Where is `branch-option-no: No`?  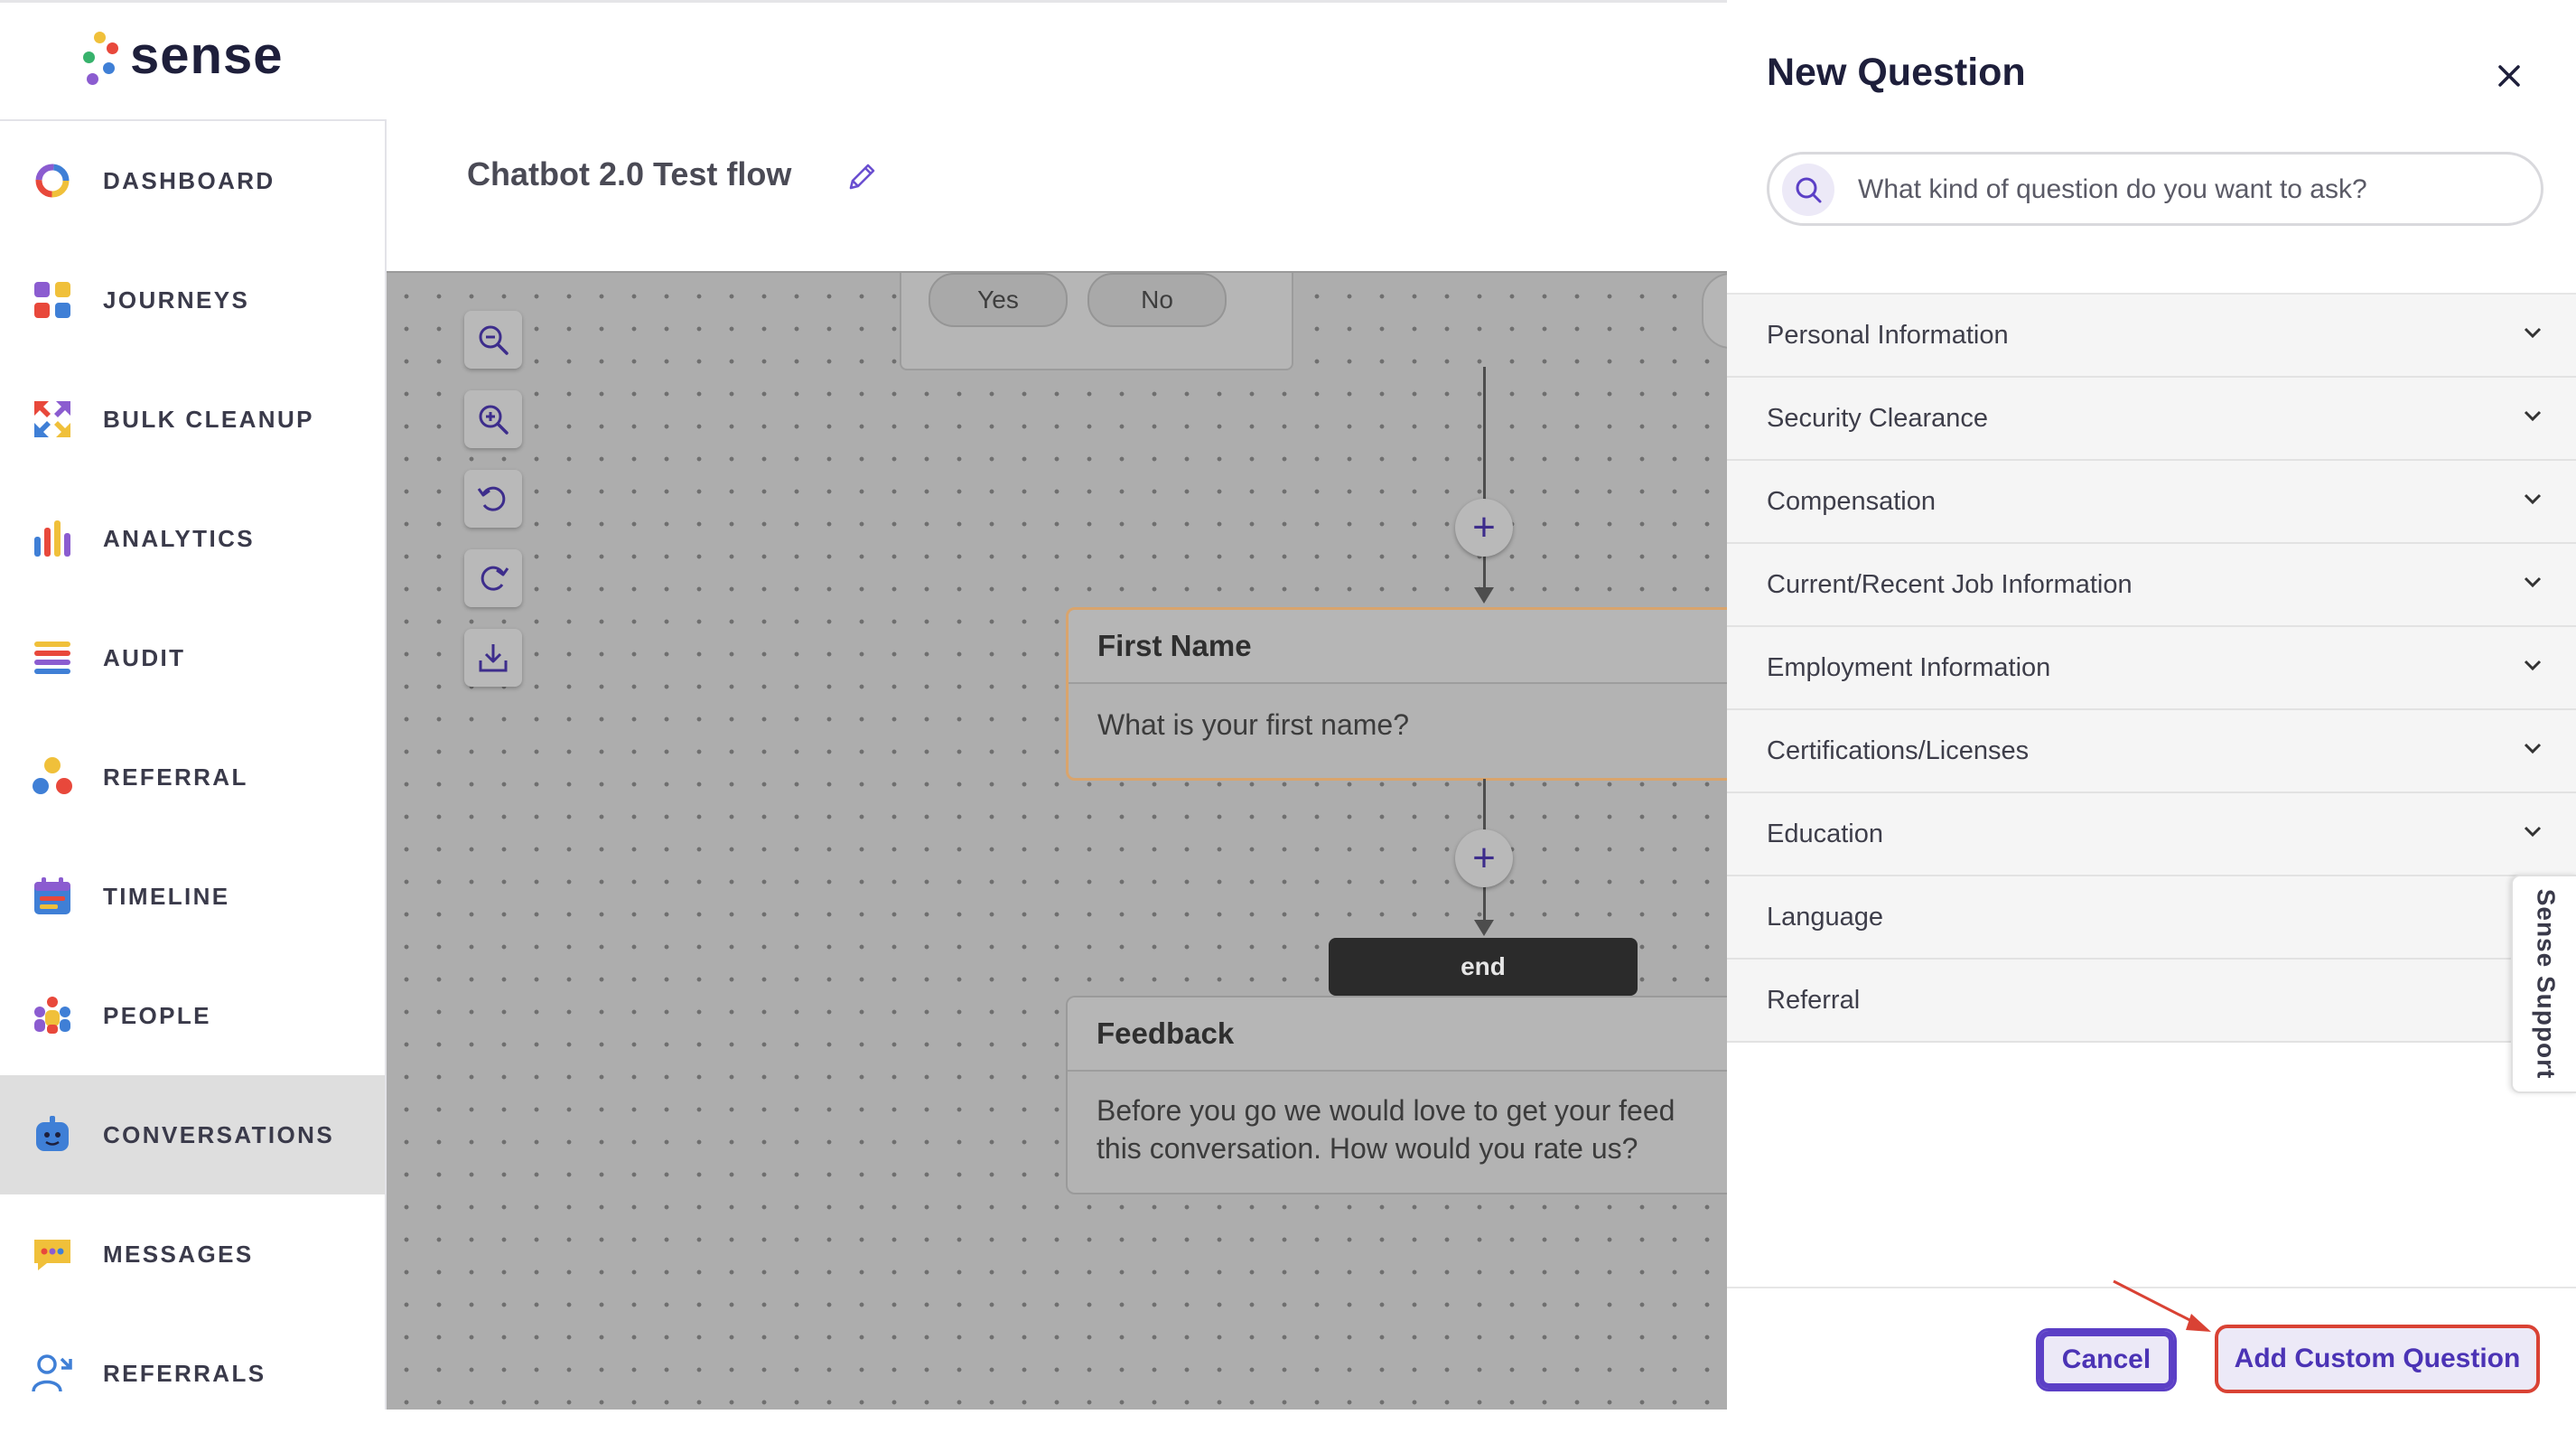 branch-option-no: No is located at coordinates (1157, 300).